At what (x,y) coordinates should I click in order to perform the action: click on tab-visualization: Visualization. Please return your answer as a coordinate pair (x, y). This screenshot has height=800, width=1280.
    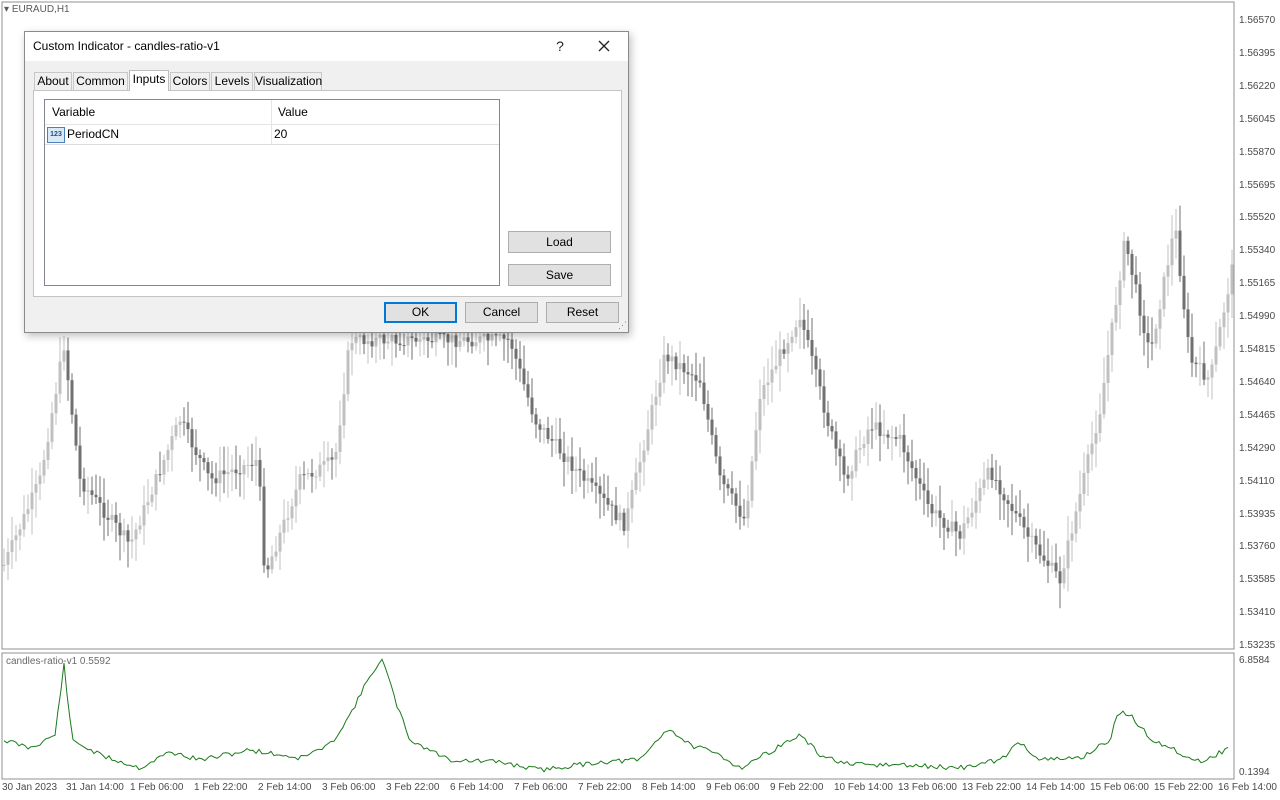
    Looking at the image, I should click on (288, 81).